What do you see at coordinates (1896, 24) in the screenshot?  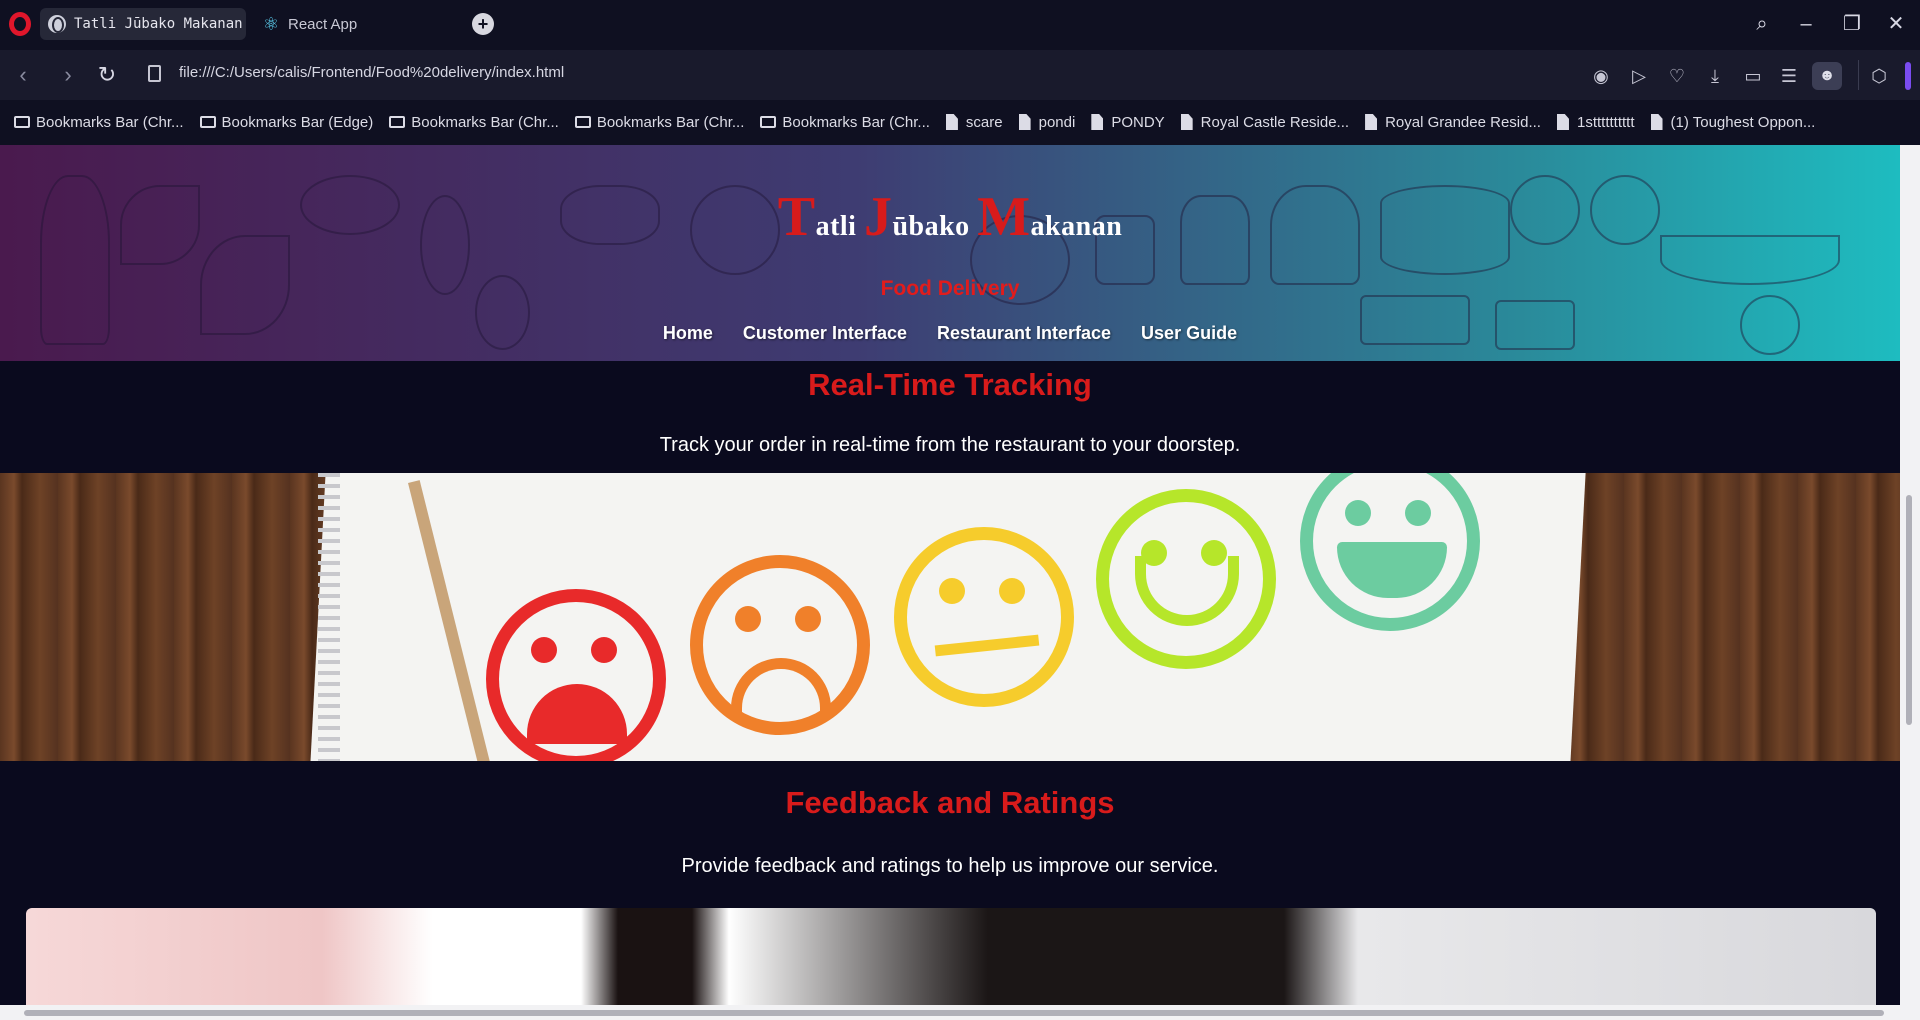 I see `close-icon: ✕` at bounding box center [1896, 24].